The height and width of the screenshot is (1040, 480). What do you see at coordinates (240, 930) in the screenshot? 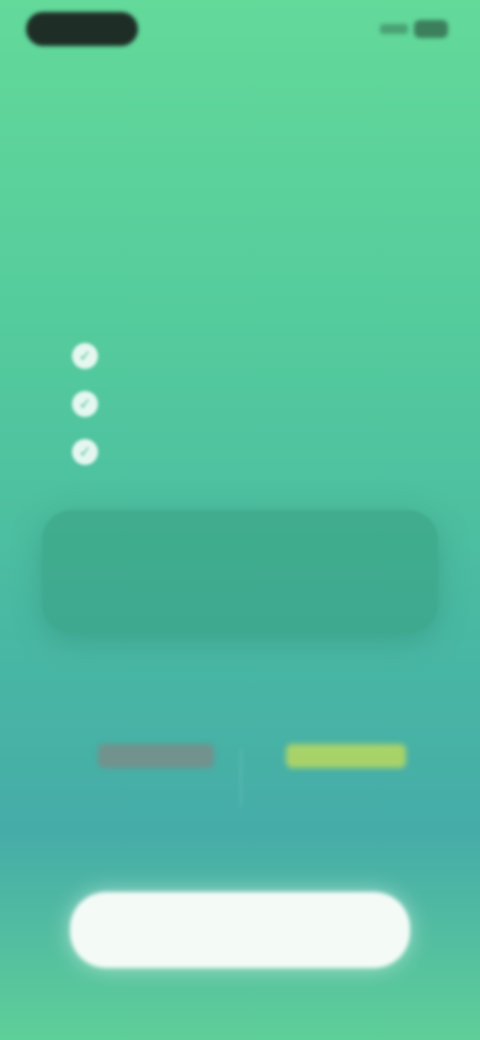
I see `continue-button` at bounding box center [240, 930].